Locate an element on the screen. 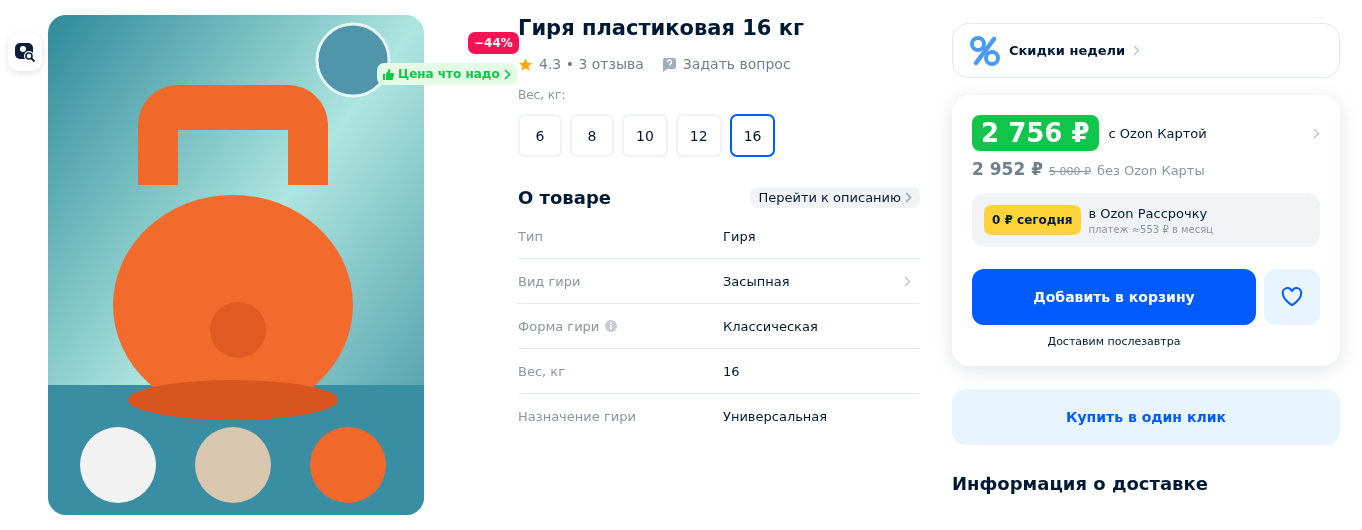 Image resolution: width=1362 pixels, height=530 pixels. star-icon is located at coordinates (525, 64).